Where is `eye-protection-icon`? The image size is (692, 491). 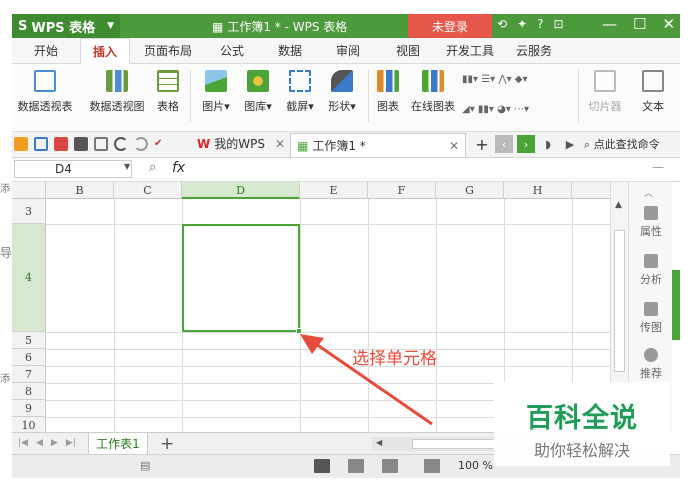 eye-protection-icon is located at coordinates (432, 466).